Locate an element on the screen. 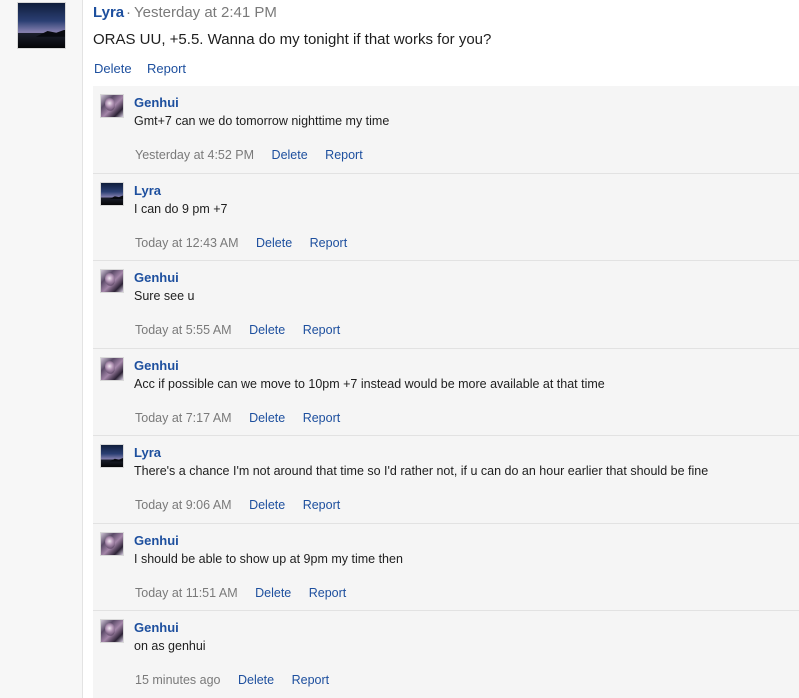 The image size is (799, 698). reply-text: I can do 9 pm +7 is located at coordinates (181, 208).